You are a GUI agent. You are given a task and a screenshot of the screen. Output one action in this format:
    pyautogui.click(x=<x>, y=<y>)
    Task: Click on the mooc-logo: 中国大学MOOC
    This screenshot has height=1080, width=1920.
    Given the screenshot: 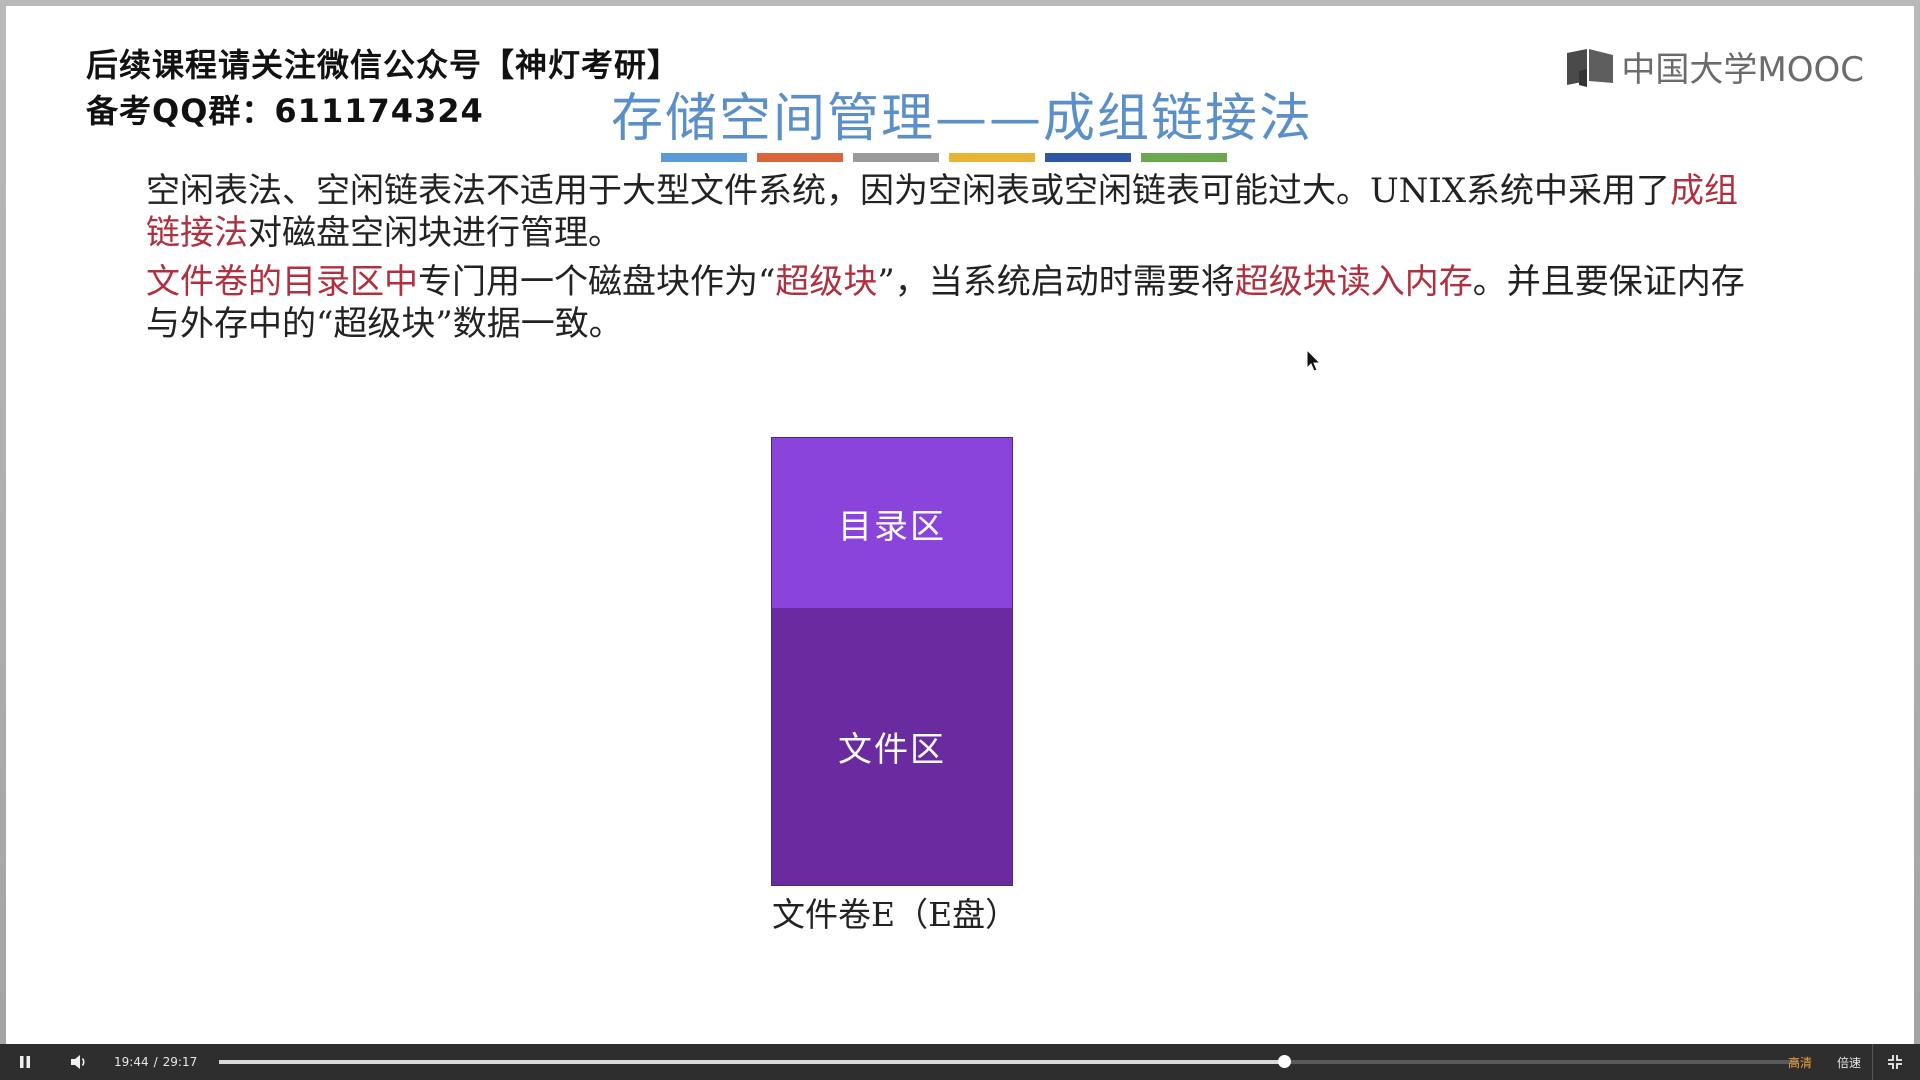 What is the action you would take?
    pyautogui.click(x=1714, y=66)
    